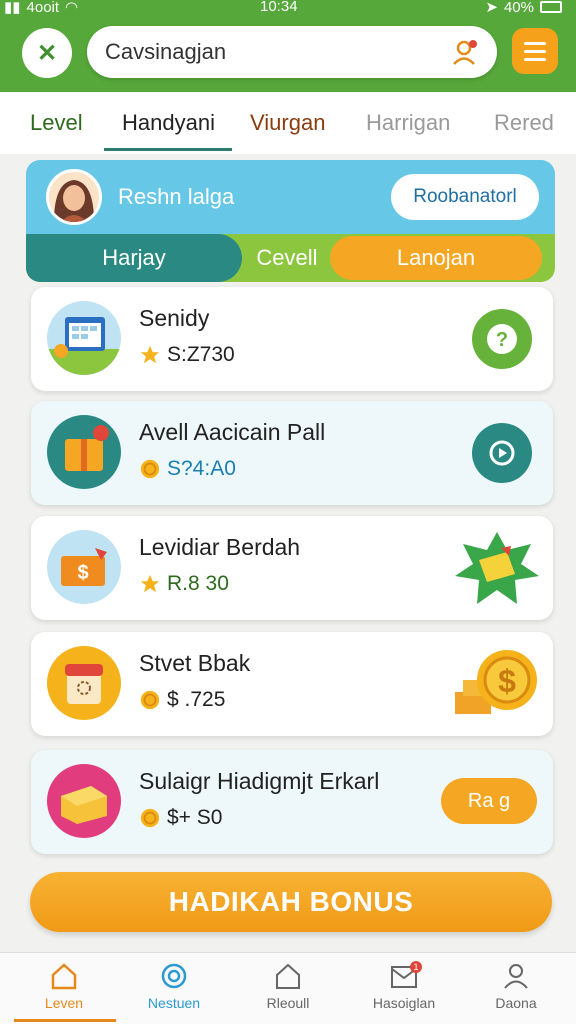 The image size is (576, 1024). What do you see at coordinates (64, 1003) in the screenshot?
I see `nav-label: Leven` at bounding box center [64, 1003].